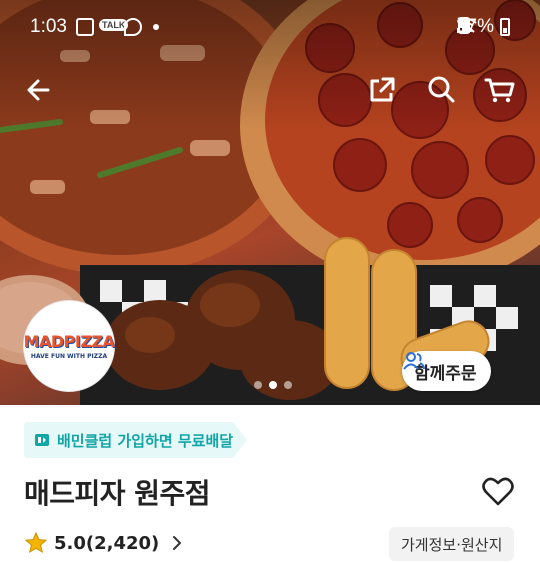 The image size is (540, 563). I want to click on store-name: 매드피자 원주점, so click(117, 493).